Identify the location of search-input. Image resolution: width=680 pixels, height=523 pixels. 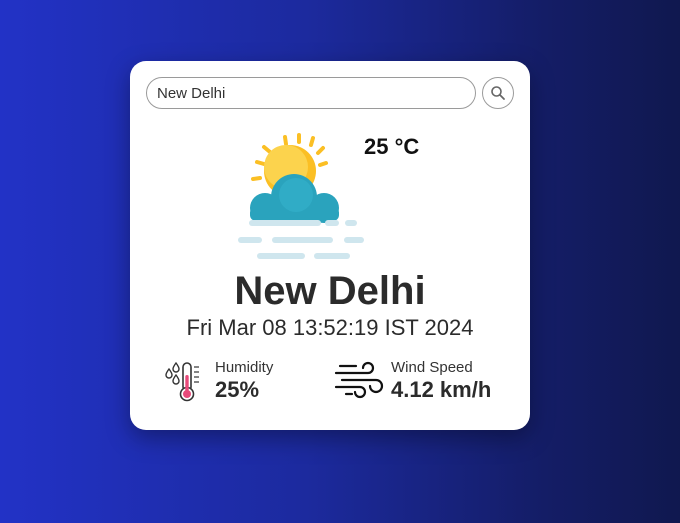
(311, 93).